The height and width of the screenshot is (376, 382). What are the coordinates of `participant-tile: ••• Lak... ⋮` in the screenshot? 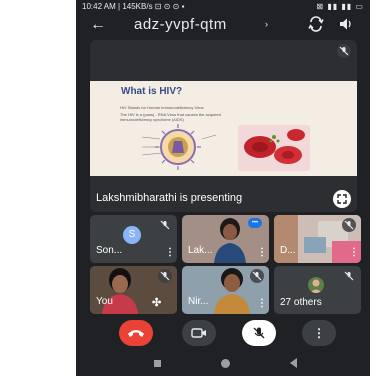 It's located at (225, 239).